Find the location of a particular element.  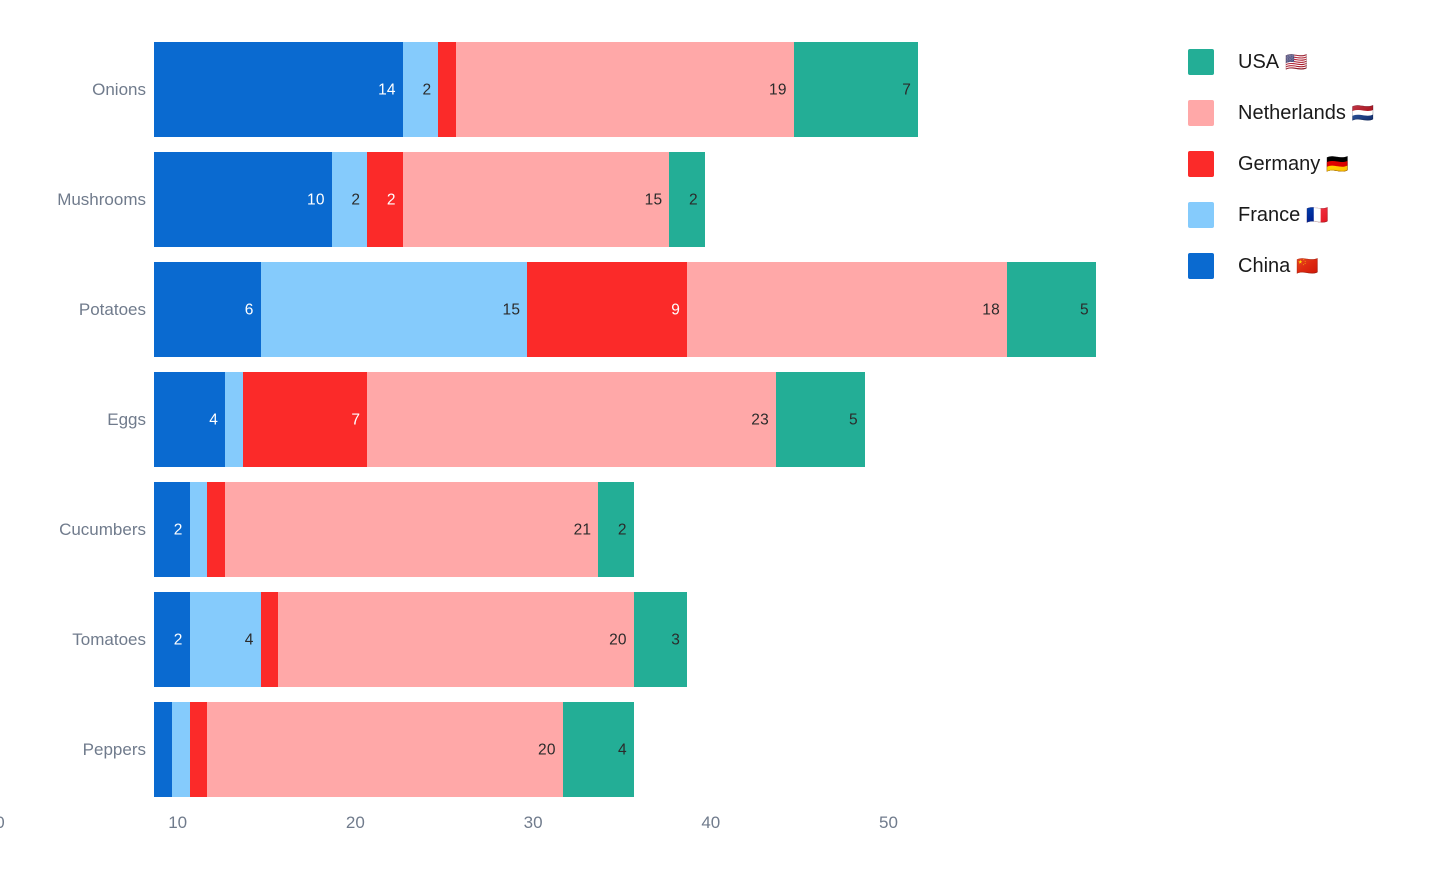

bar-segment-netherlands: 23 is located at coordinates (571, 419).